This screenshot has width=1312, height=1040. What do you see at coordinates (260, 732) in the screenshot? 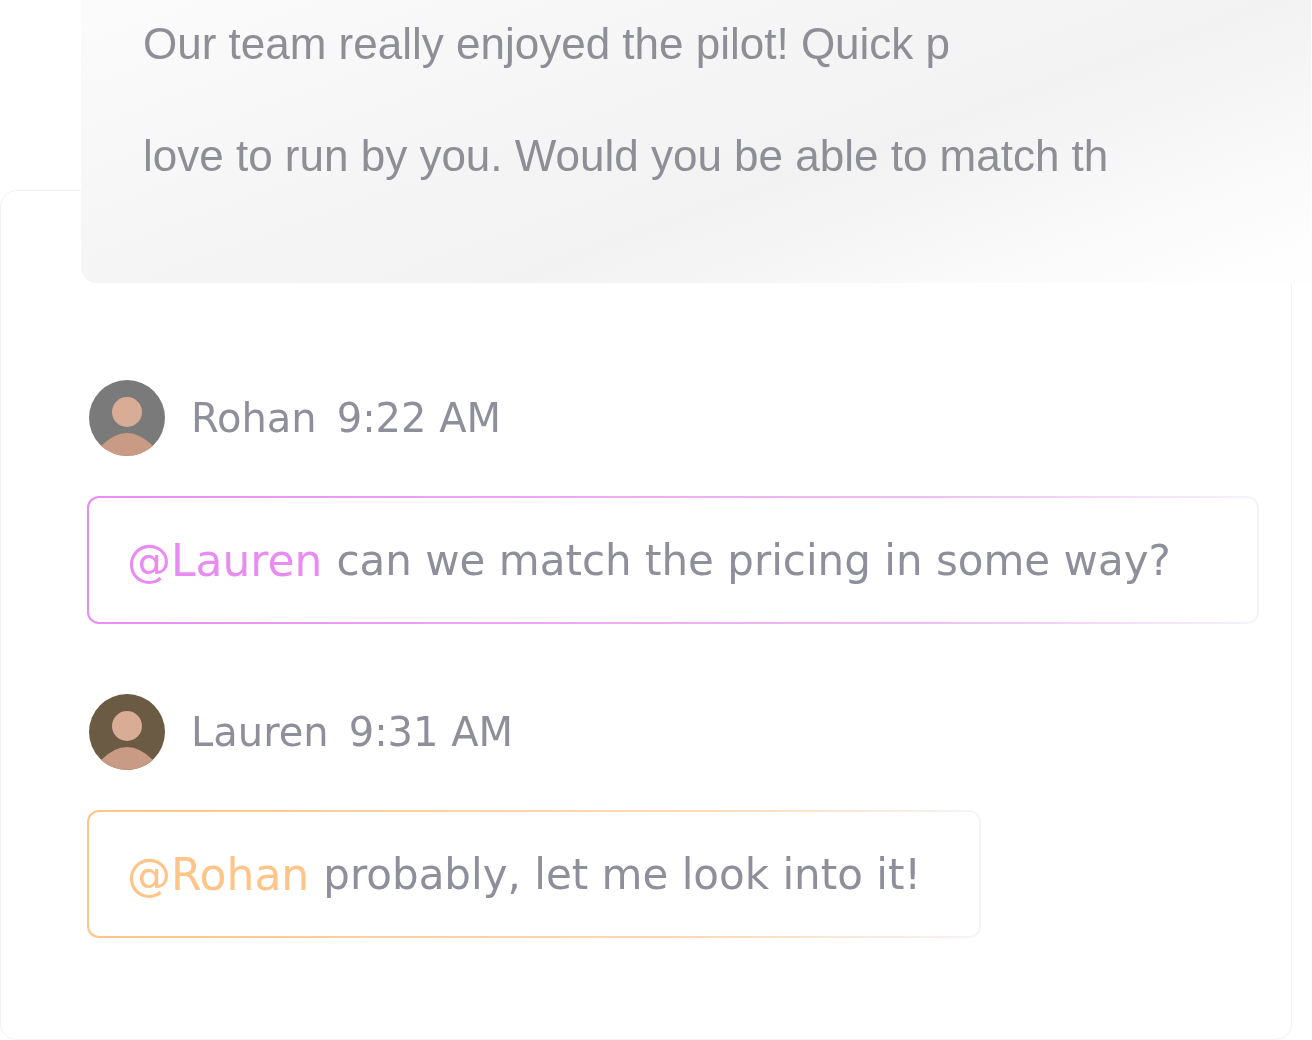
I see `author-name: Lauren` at bounding box center [260, 732].